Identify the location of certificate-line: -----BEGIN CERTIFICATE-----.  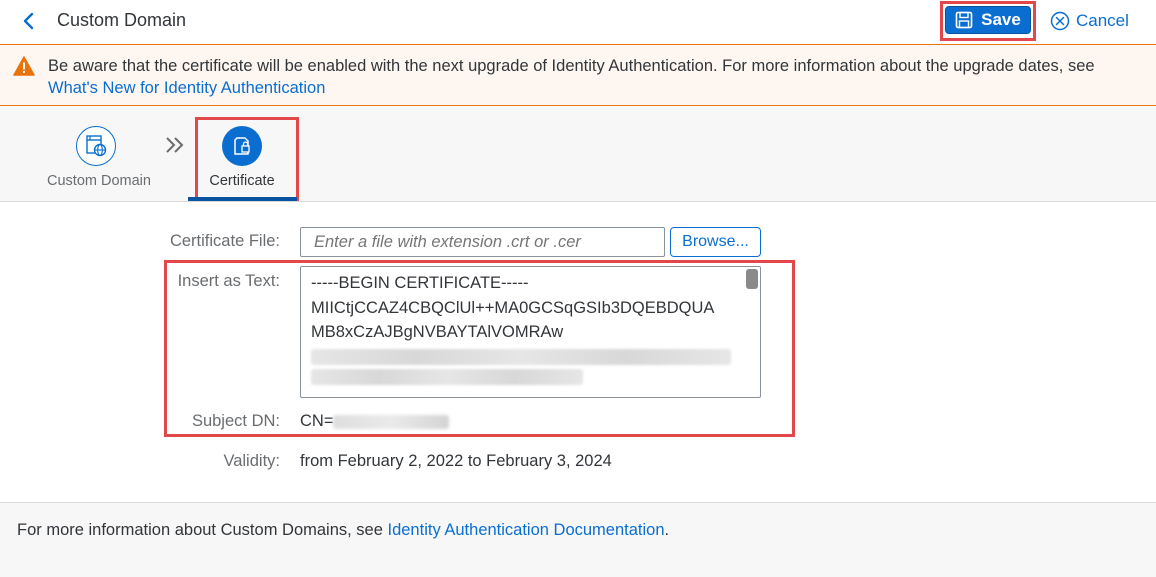
(420, 283).